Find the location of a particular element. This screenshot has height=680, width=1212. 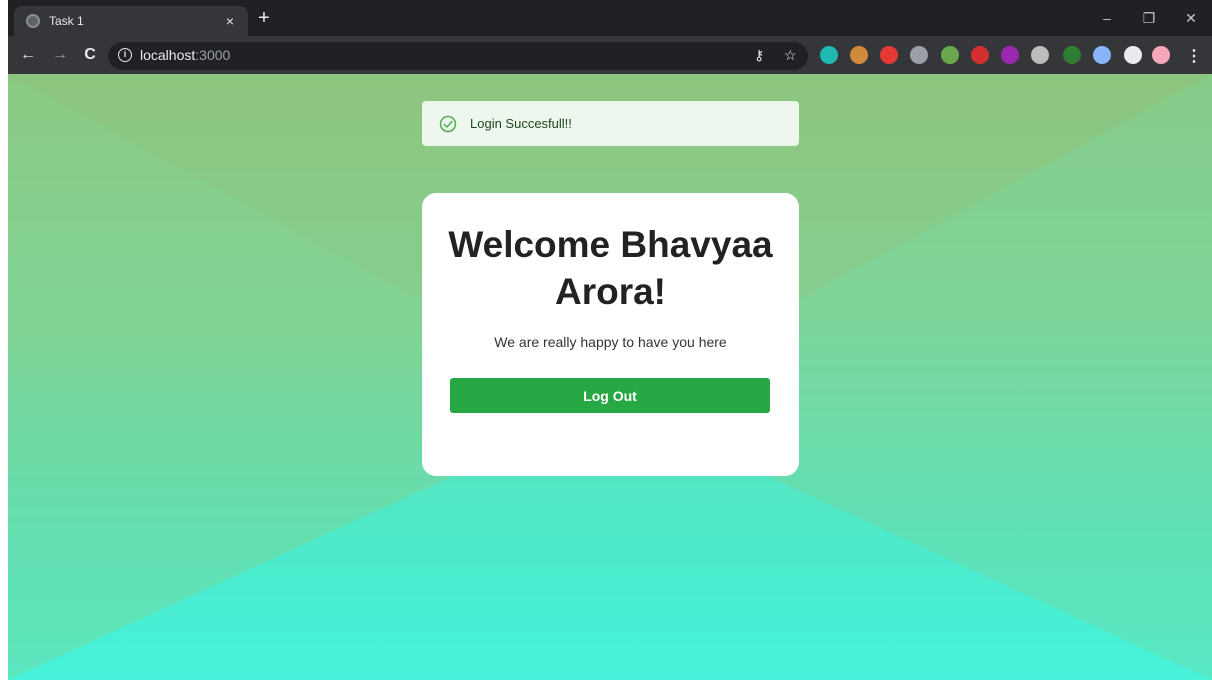

moon-extension-icon is located at coordinates (1102, 55).